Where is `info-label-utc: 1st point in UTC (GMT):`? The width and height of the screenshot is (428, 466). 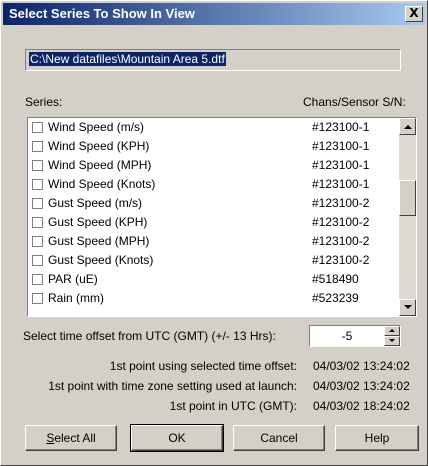
info-label-utc: 1st point in UTC (GMT): is located at coordinates (233, 406).